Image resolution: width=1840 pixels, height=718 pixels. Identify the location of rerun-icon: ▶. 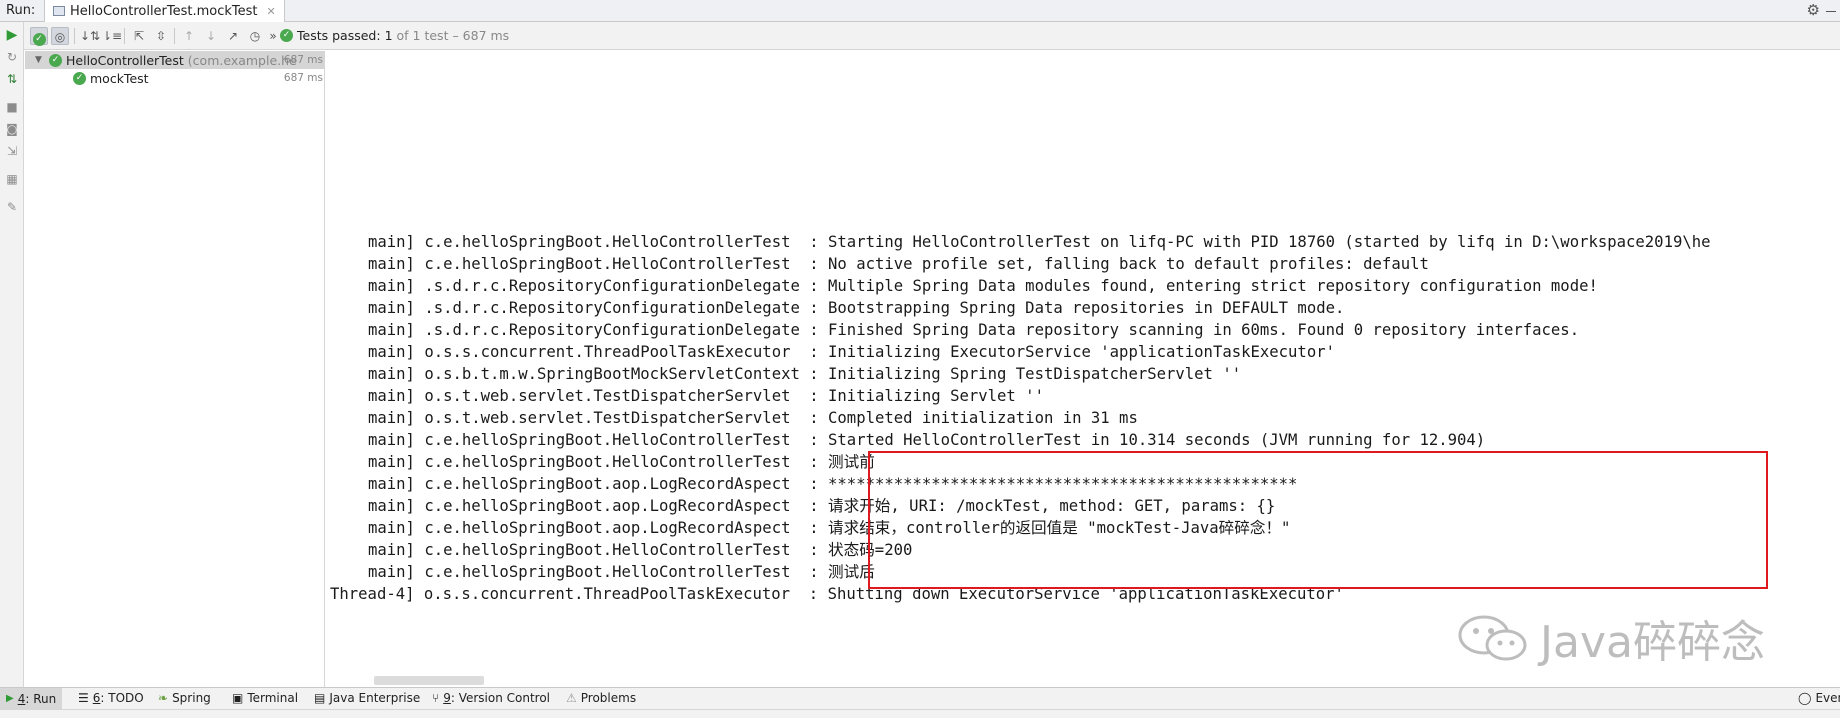
(12, 35).